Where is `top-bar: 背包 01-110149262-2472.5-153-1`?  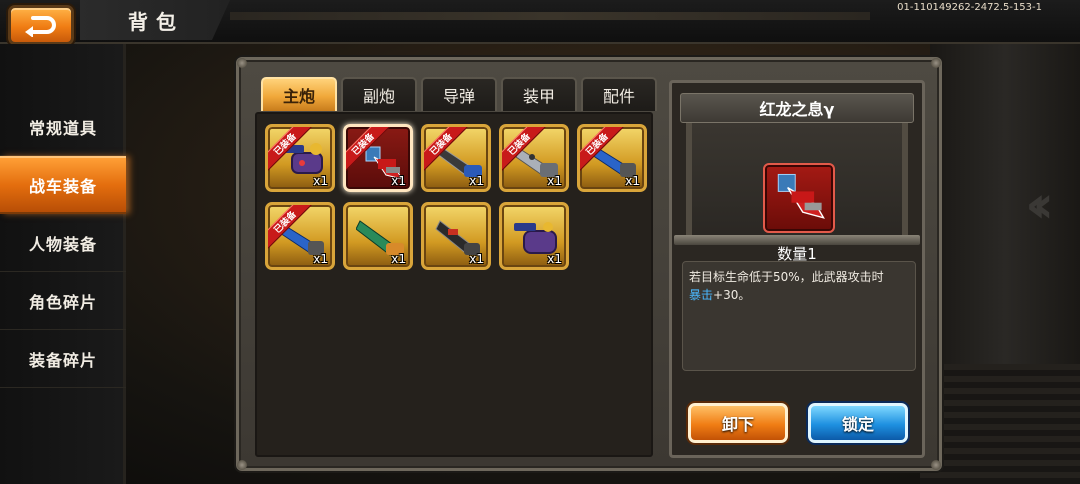 top-bar: 背包 01-110149262-2472.5-153-1 is located at coordinates (540, 22).